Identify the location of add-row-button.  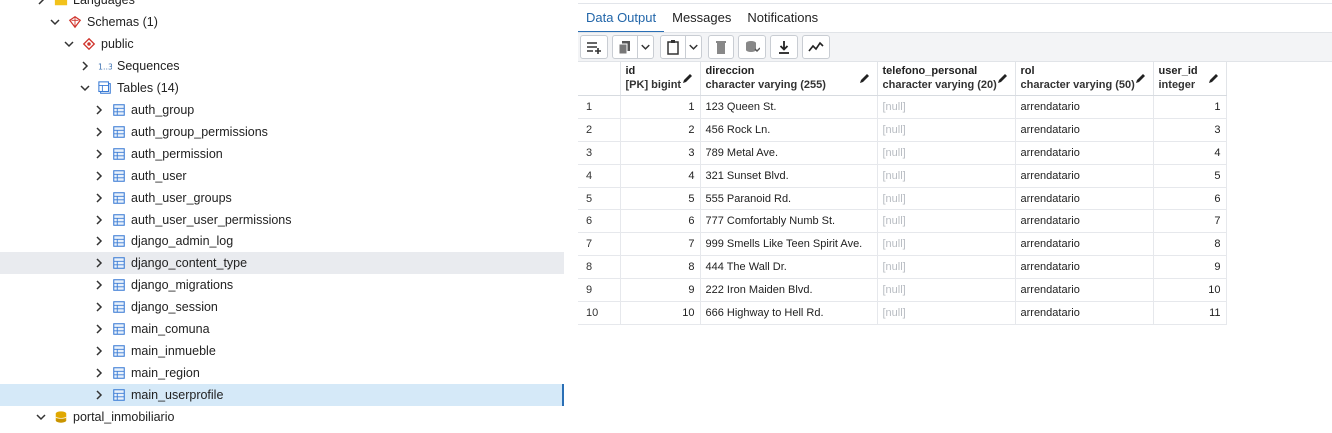
(594, 47).